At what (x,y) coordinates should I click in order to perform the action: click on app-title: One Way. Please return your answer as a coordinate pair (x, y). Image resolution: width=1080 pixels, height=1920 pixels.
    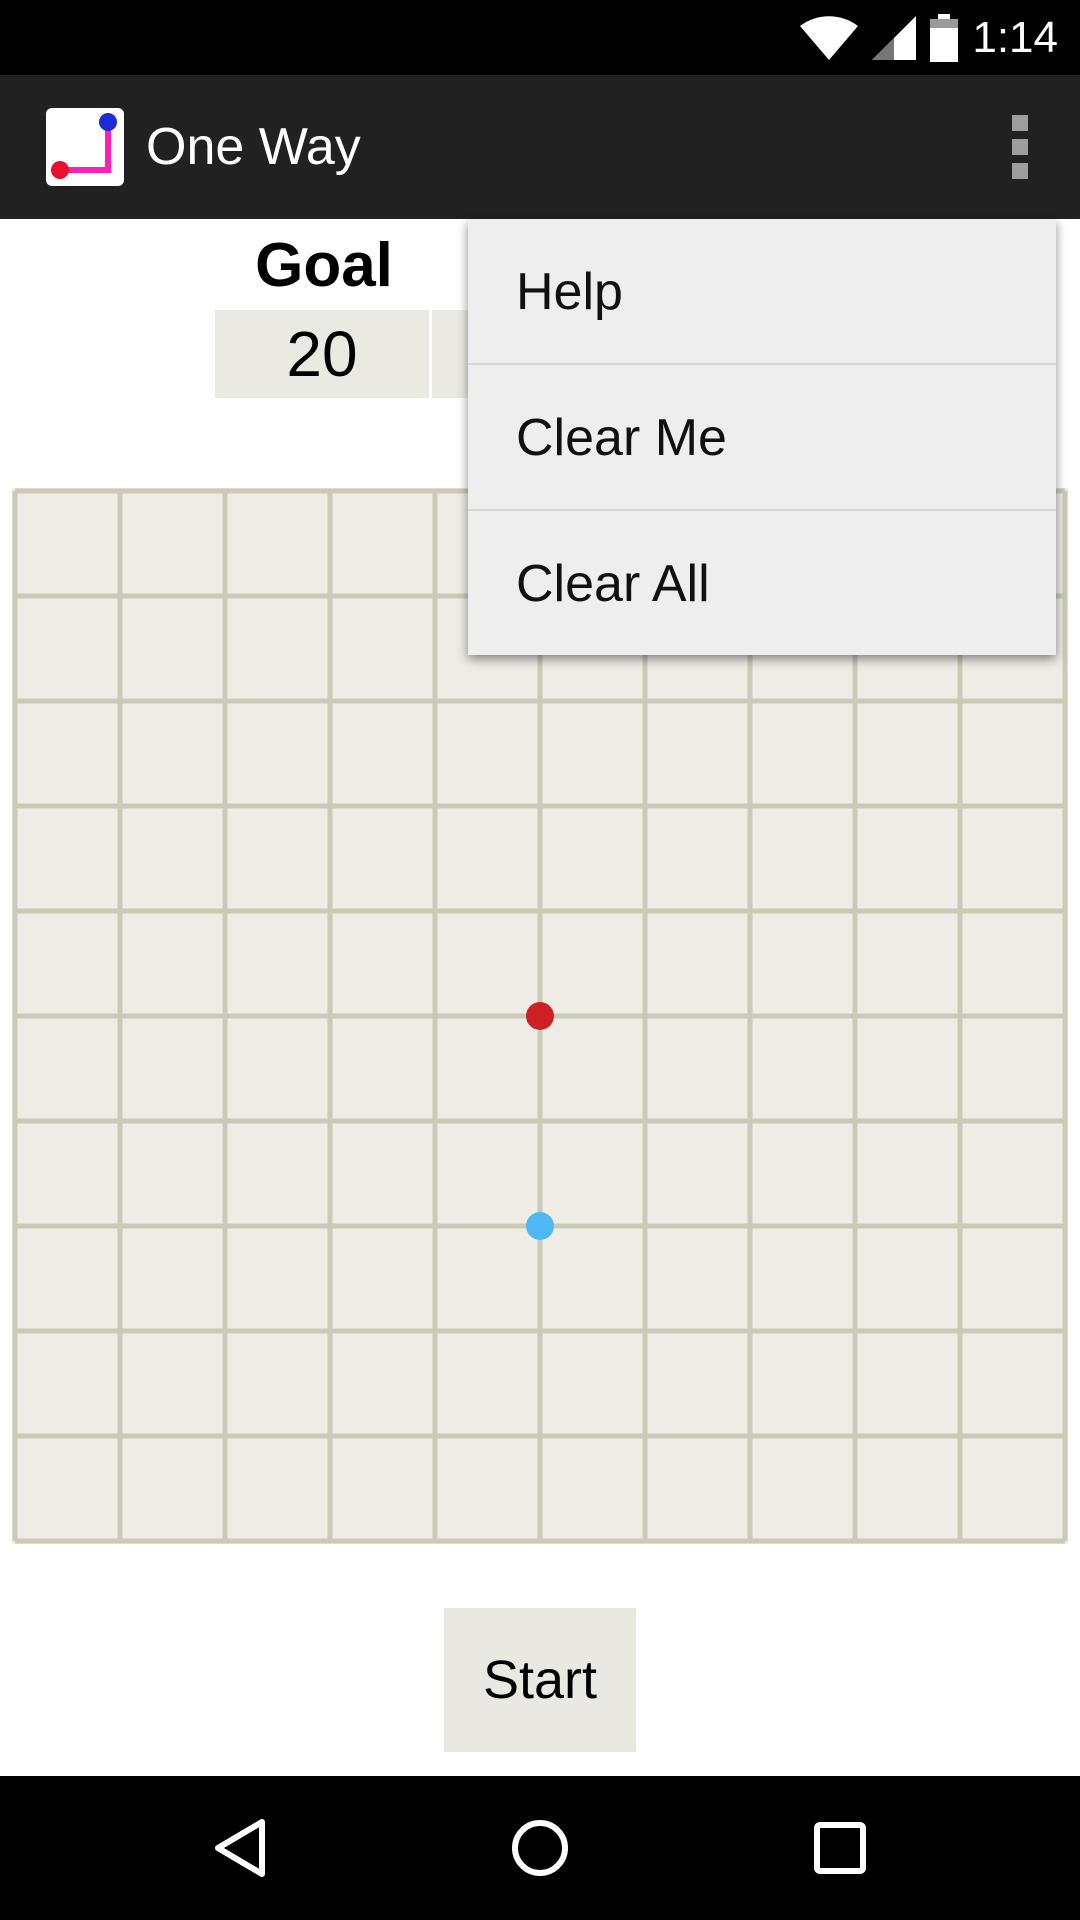
    Looking at the image, I should click on (253, 147).